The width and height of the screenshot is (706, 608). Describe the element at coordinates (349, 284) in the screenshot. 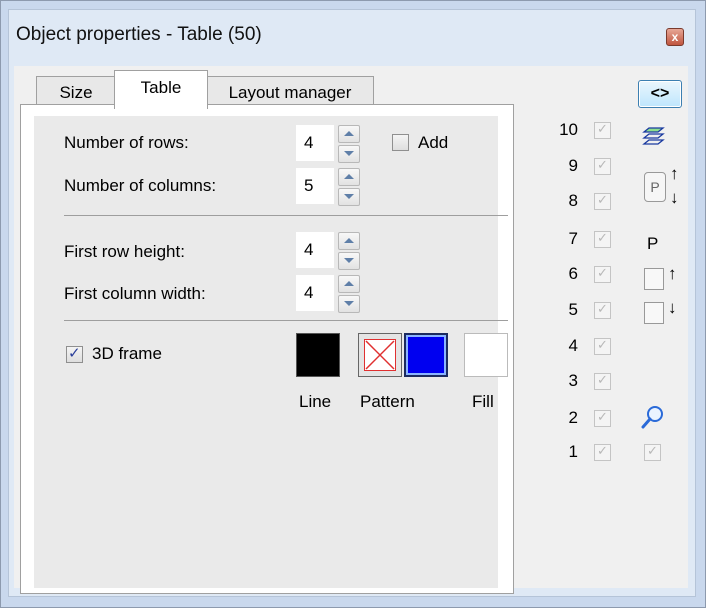

I see `col-width-up-icon` at that location.